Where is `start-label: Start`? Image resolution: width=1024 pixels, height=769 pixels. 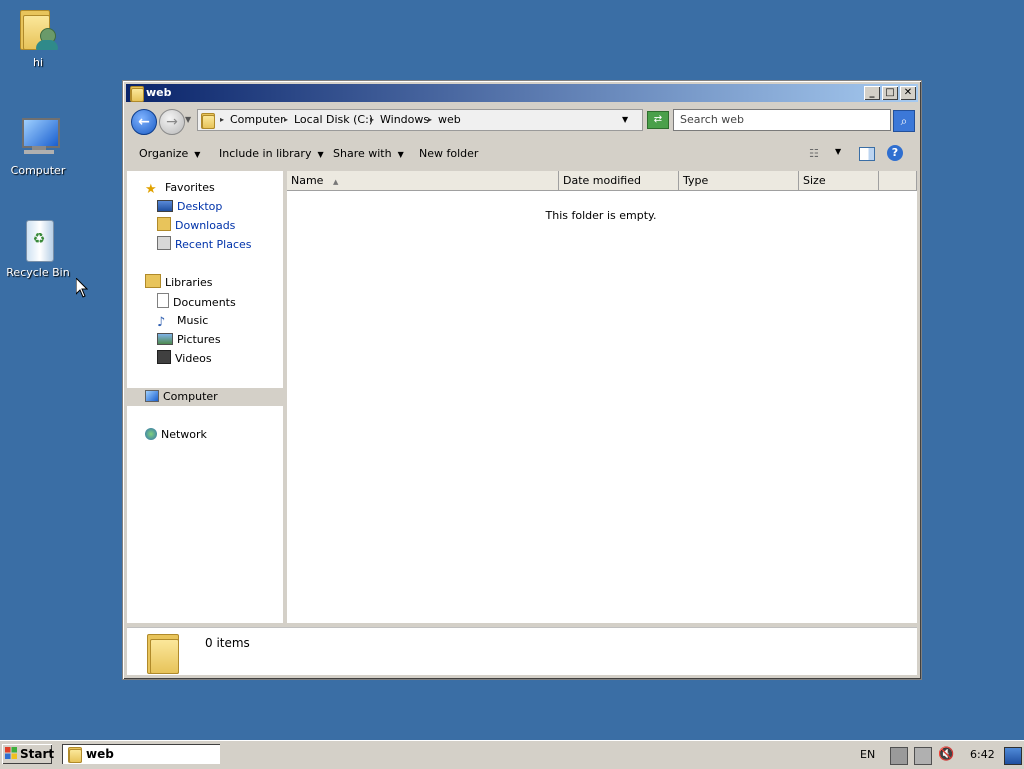
start-label: Start is located at coordinates (37, 754).